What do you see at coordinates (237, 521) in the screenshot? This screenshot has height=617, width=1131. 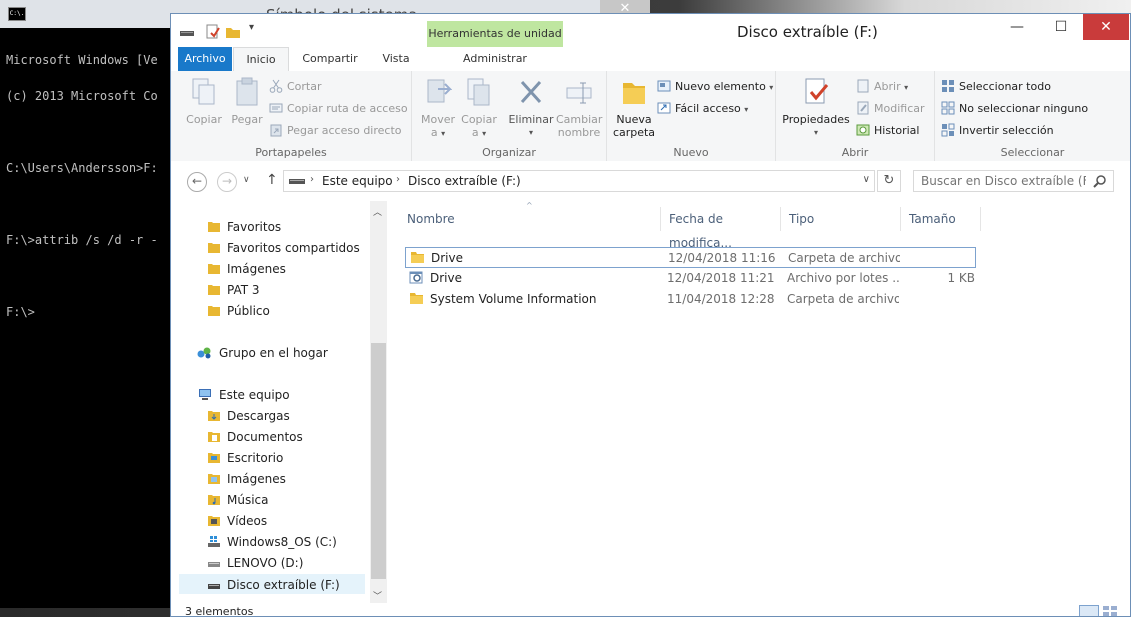 I see `nav-item-videos: Vídeos` at bounding box center [237, 521].